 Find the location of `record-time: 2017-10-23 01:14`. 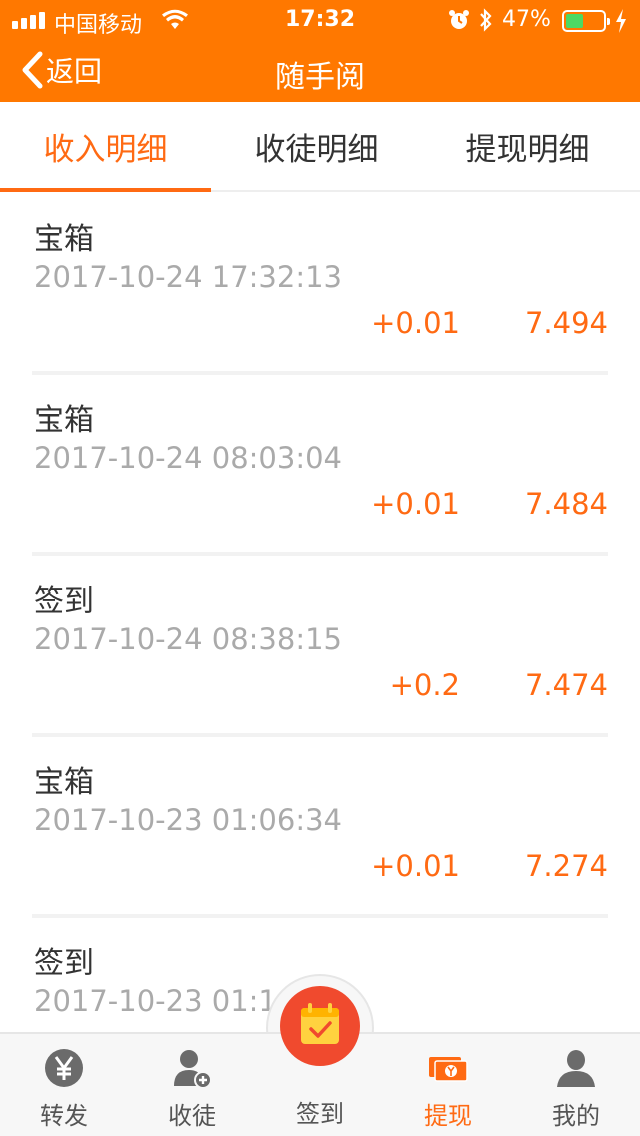

record-time: 2017-10-23 01:14 is located at coordinates (165, 1001).